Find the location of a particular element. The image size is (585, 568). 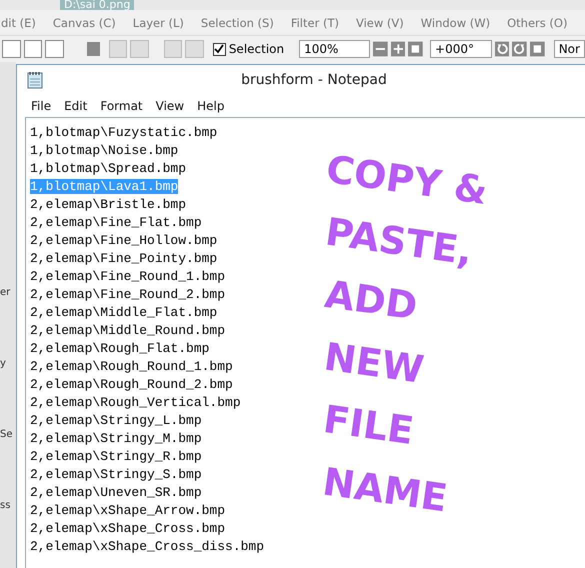

text-line: 2,elemap\xShape_Arrow.bmp is located at coordinates (128, 510).